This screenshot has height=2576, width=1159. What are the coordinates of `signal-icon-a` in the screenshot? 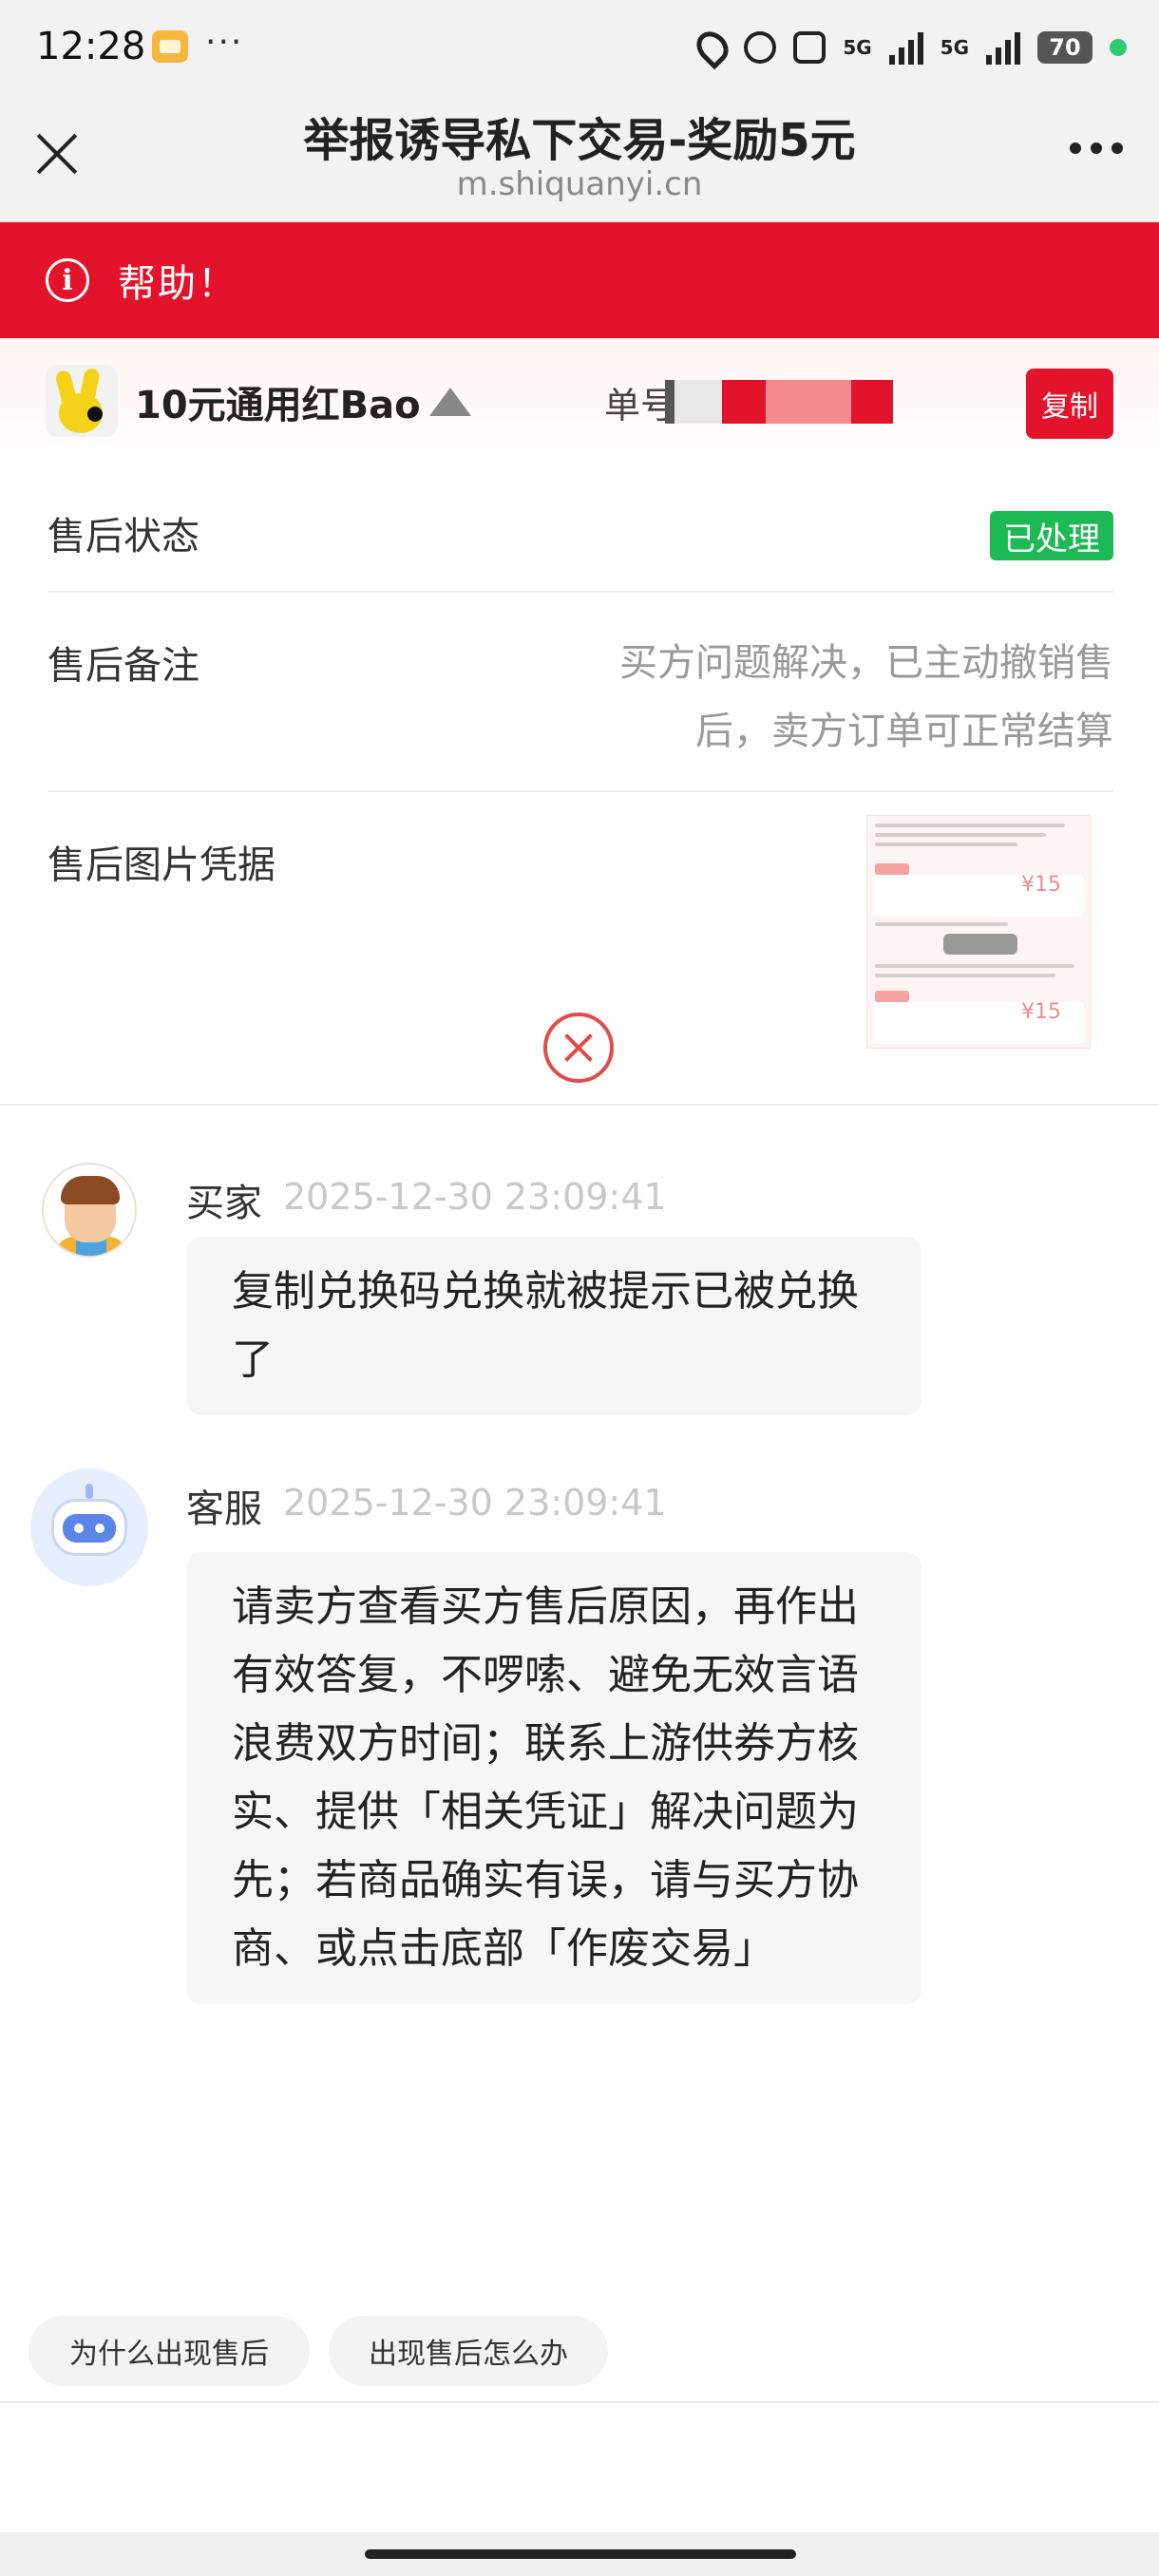 It's located at (905, 47).